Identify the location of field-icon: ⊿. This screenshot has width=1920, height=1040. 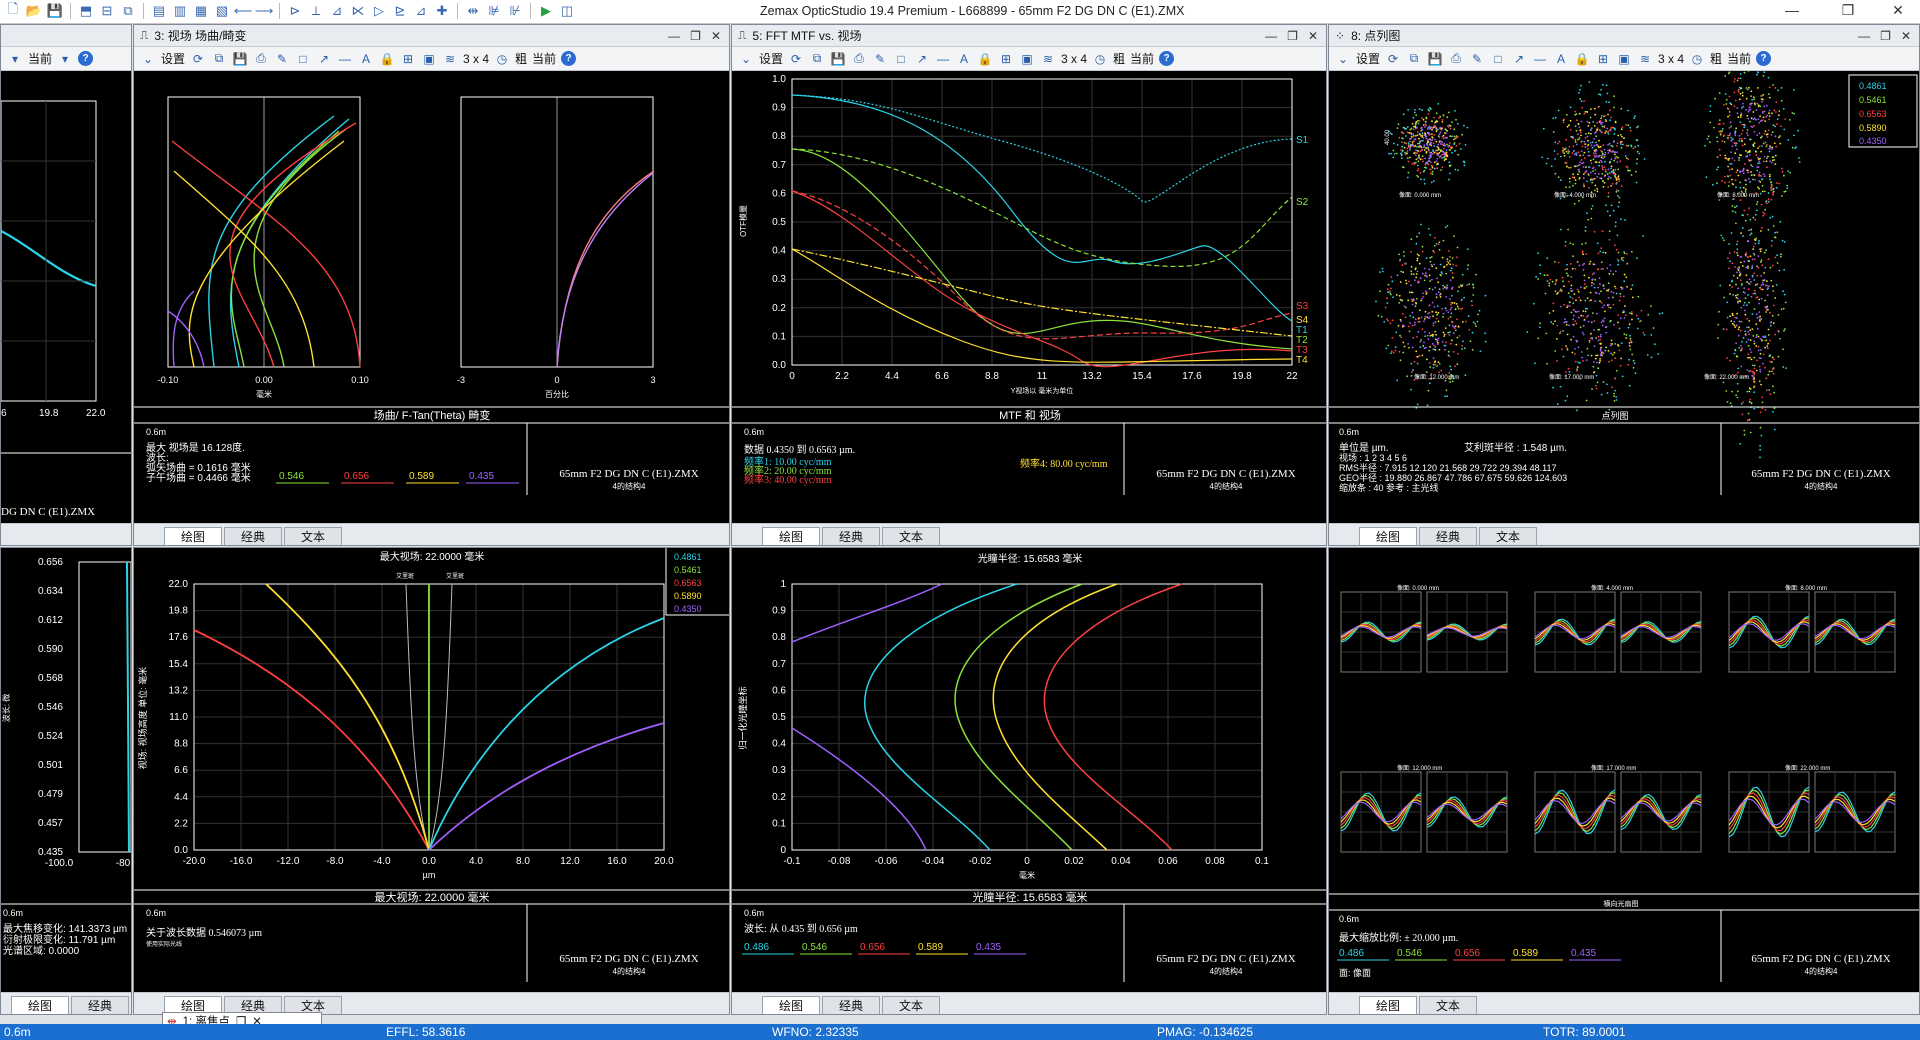
(421, 11).